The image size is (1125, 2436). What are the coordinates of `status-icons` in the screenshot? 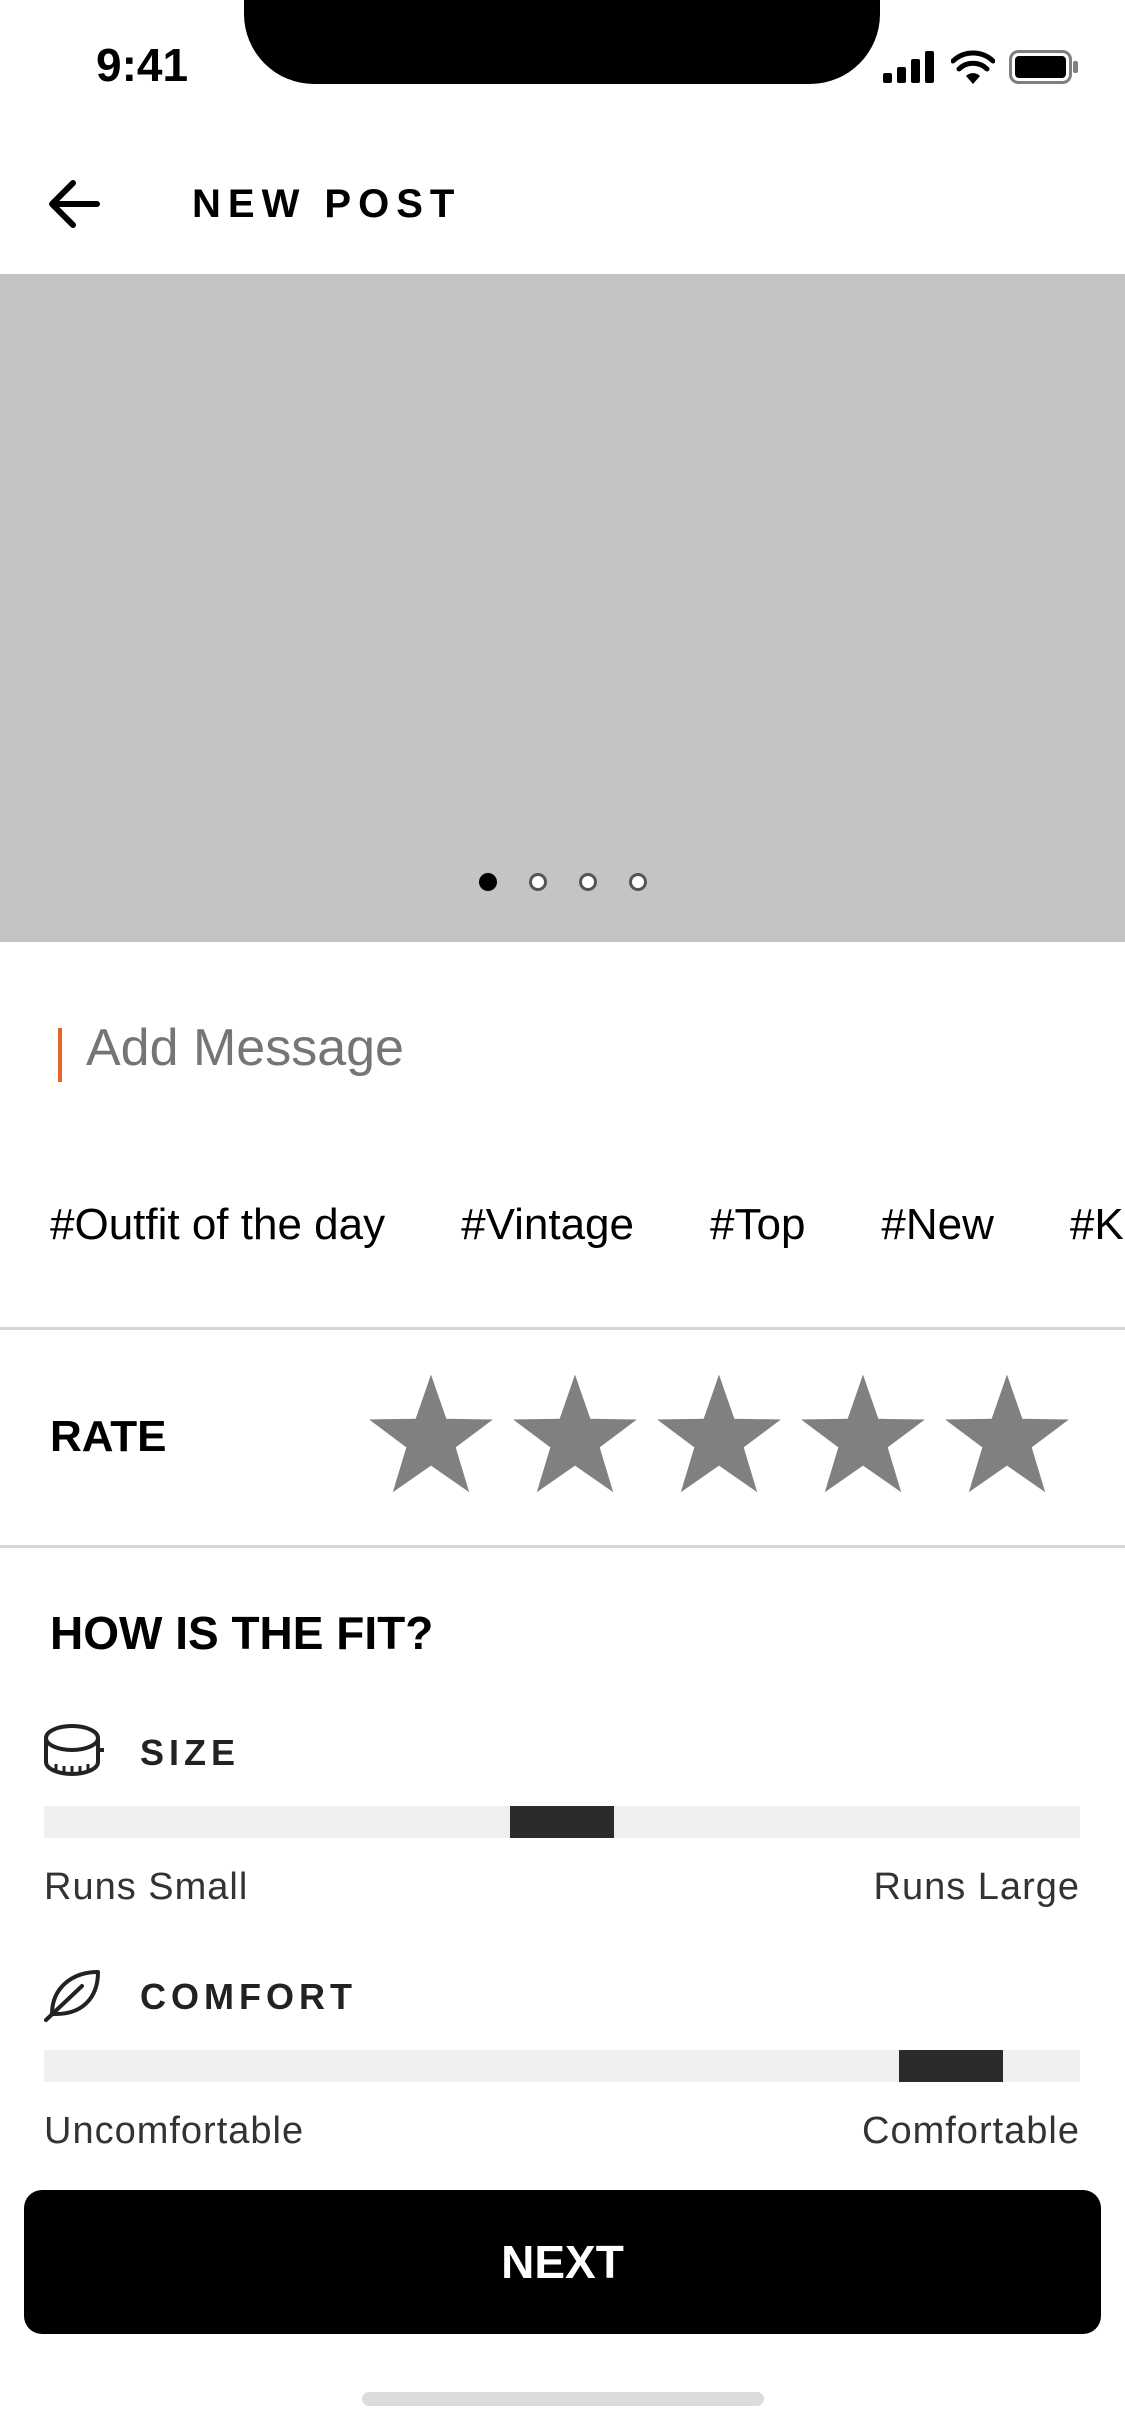 It's located at (981, 67).